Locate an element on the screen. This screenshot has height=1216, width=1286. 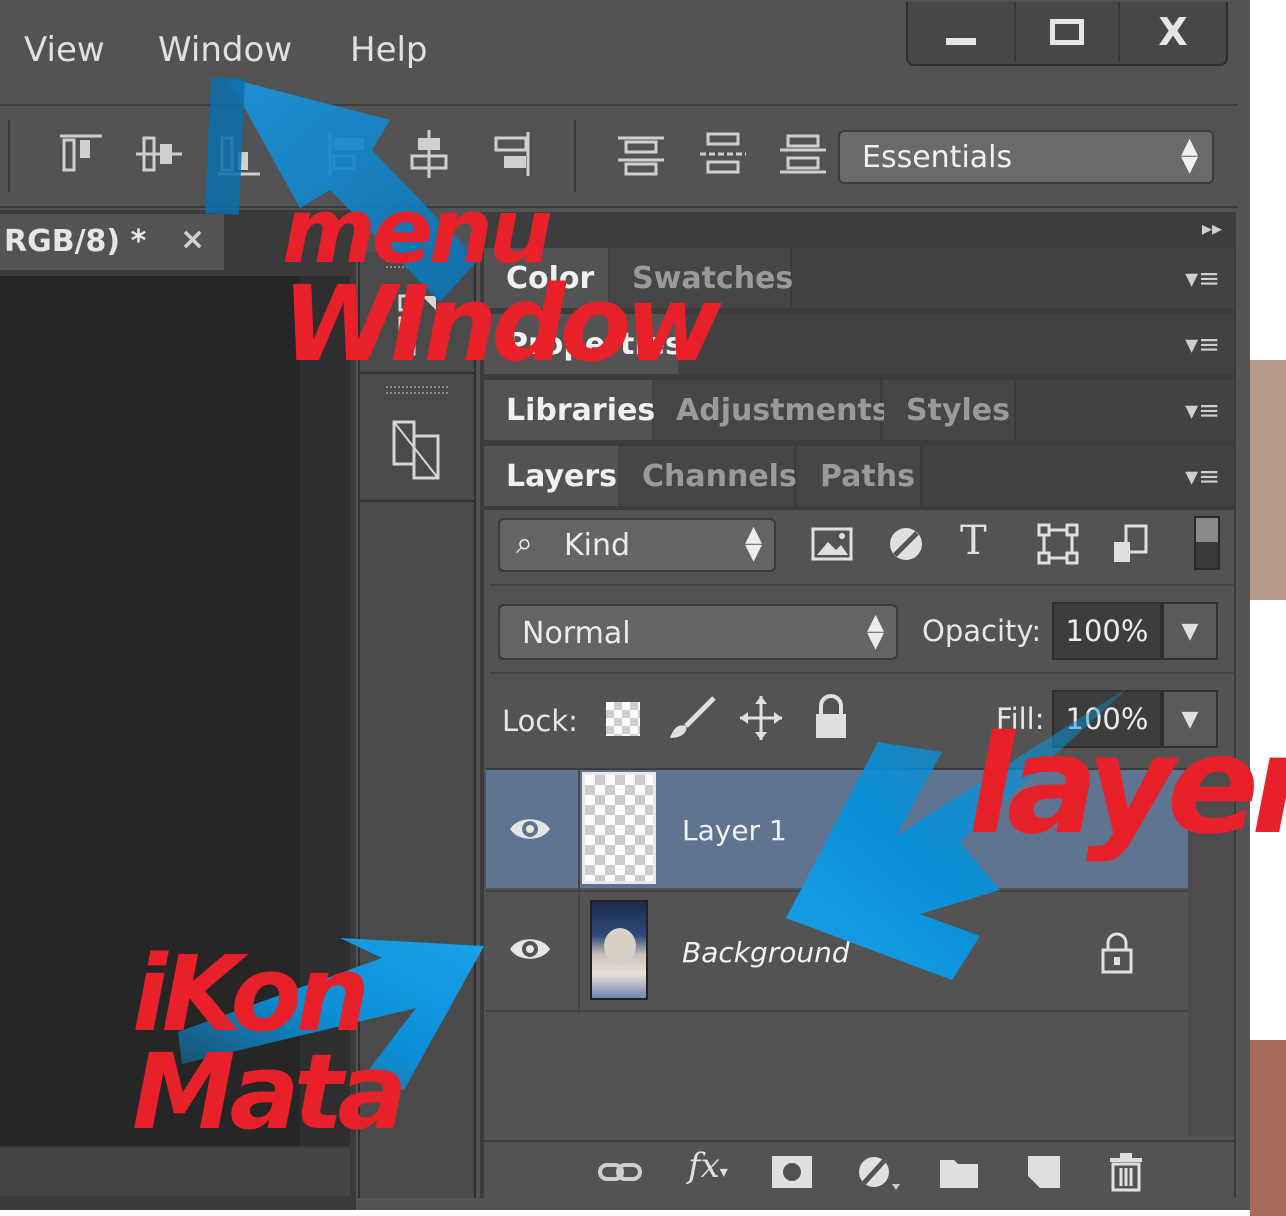
smart-object-filter-icon is located at coordinates (1132, 544).